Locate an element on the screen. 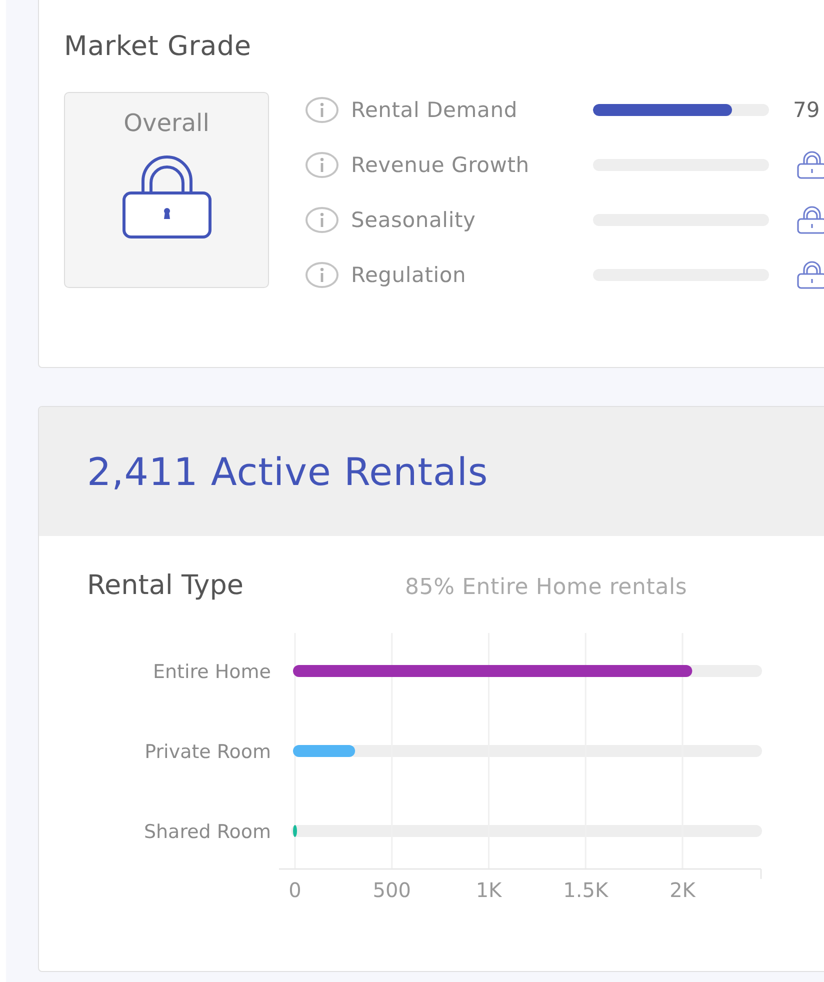  category-label: Shared Room is located at coordinates (207, 832).